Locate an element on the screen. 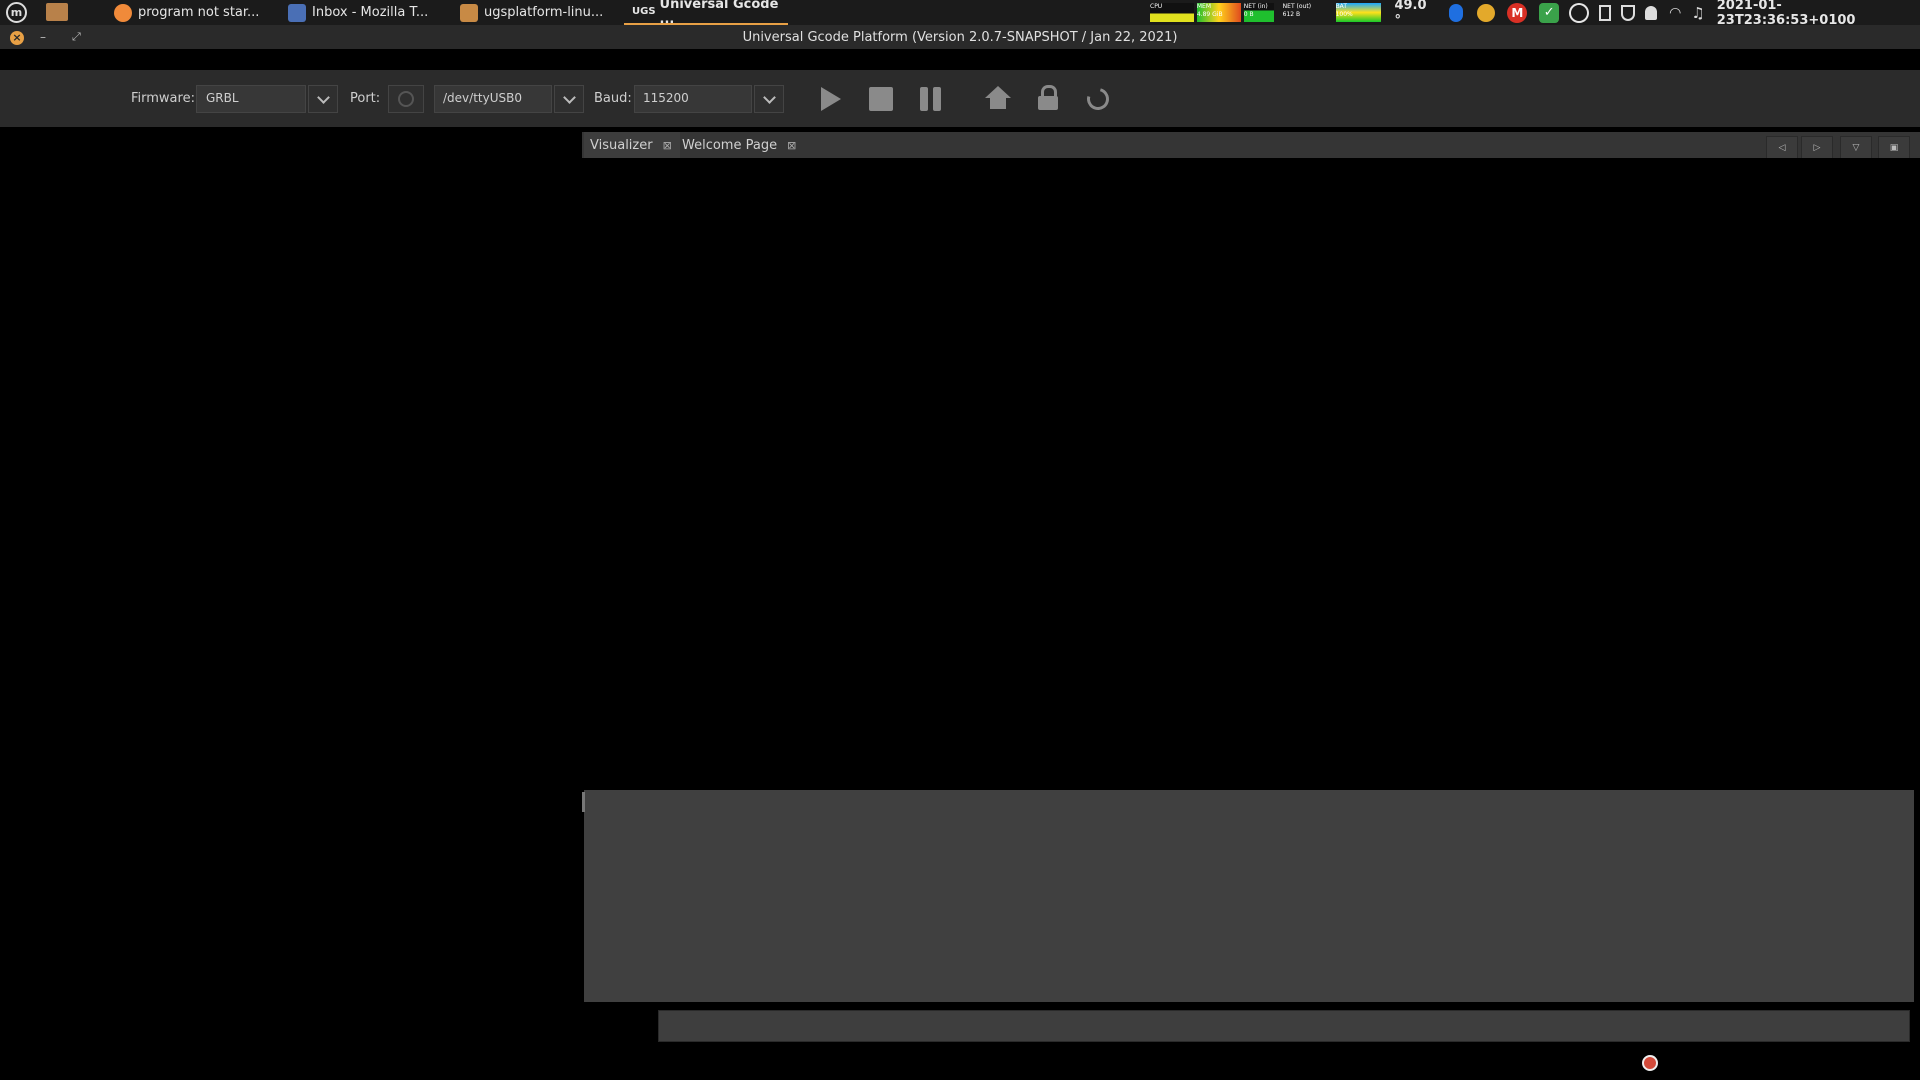 The image size is (1920, 1080). triangle-left-icon: ◁ is located at coordinates (1782, 148).